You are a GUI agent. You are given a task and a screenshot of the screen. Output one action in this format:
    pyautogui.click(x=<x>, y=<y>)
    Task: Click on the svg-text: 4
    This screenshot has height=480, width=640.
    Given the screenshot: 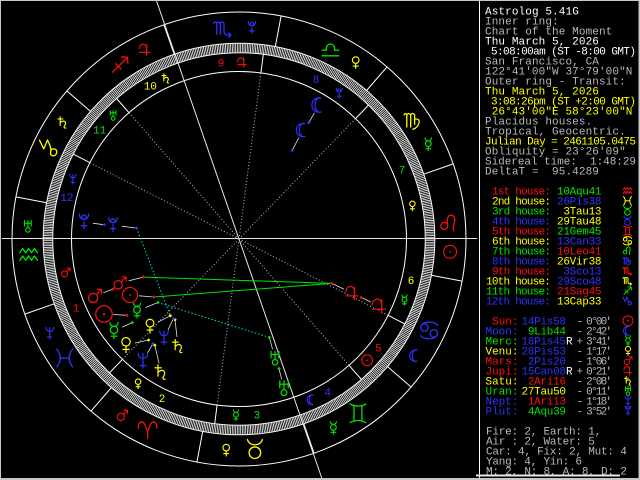 What is the action you would take?
    pyautogui.click(x=327, y=394)
    